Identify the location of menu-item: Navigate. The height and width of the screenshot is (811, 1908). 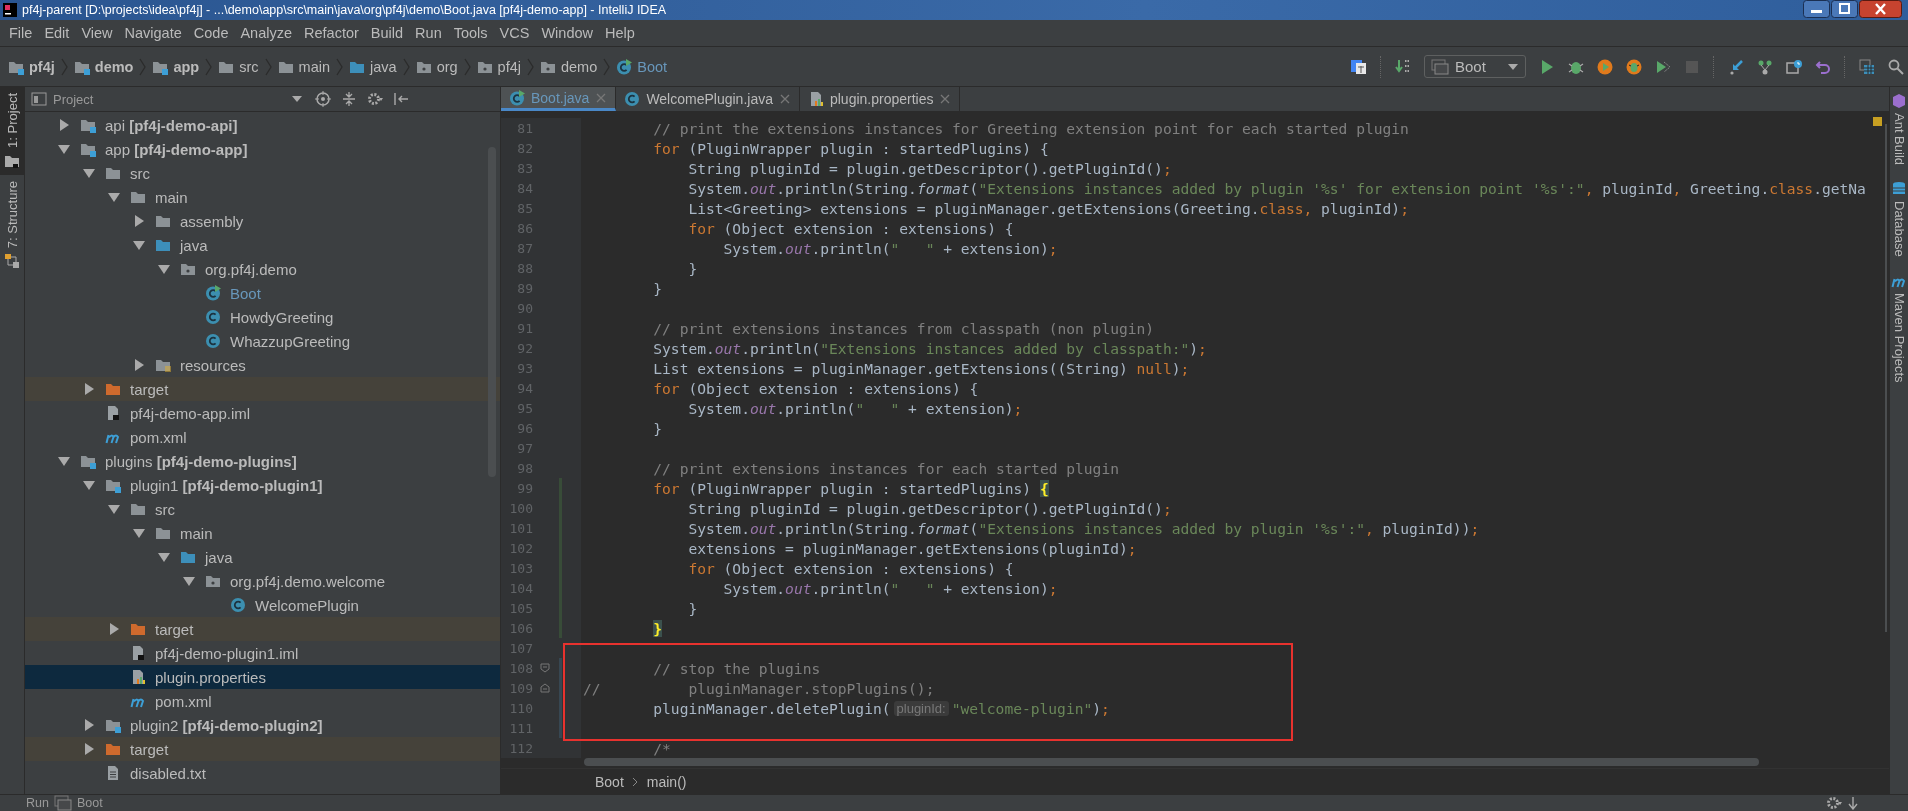
(153, 33).